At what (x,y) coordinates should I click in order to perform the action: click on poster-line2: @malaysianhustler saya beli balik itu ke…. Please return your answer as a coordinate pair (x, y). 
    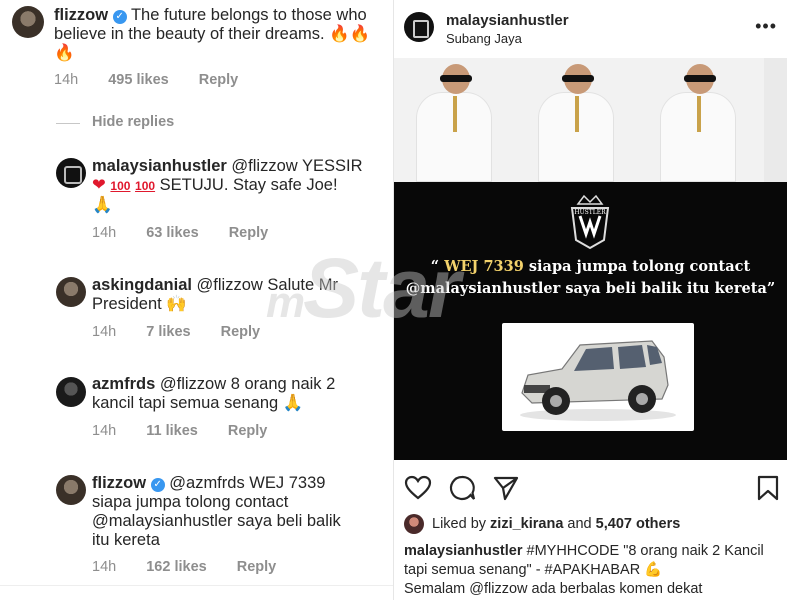
    Looking at the image, I should click on (590, 288).